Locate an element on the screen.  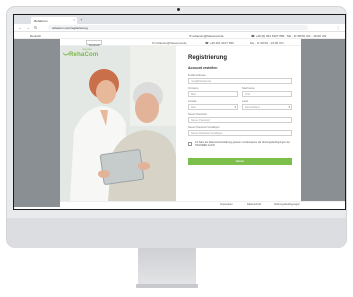
password-repeat-label: Neues Passwort bestätigen is located at coordinates (204, 127).